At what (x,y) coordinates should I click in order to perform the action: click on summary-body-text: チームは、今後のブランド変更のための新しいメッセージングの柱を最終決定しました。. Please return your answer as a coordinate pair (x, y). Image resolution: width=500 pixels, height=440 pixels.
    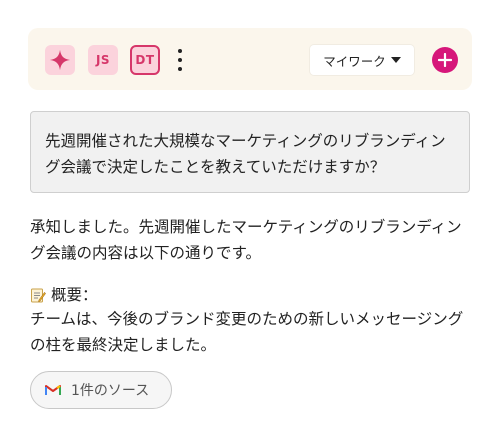
    Looking at the image, I should click on (247, 332).